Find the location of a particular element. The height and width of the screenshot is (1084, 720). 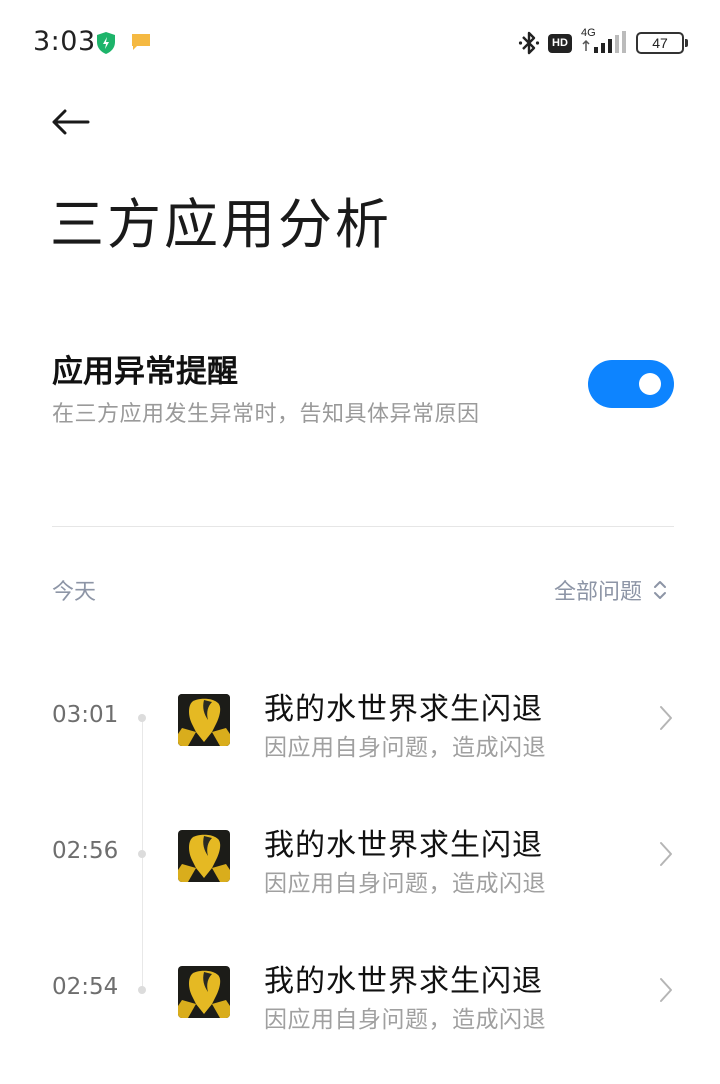

setting-description: 在三方应用发生异常时，告知具体异常原因 is located at coordinates (266, 414).